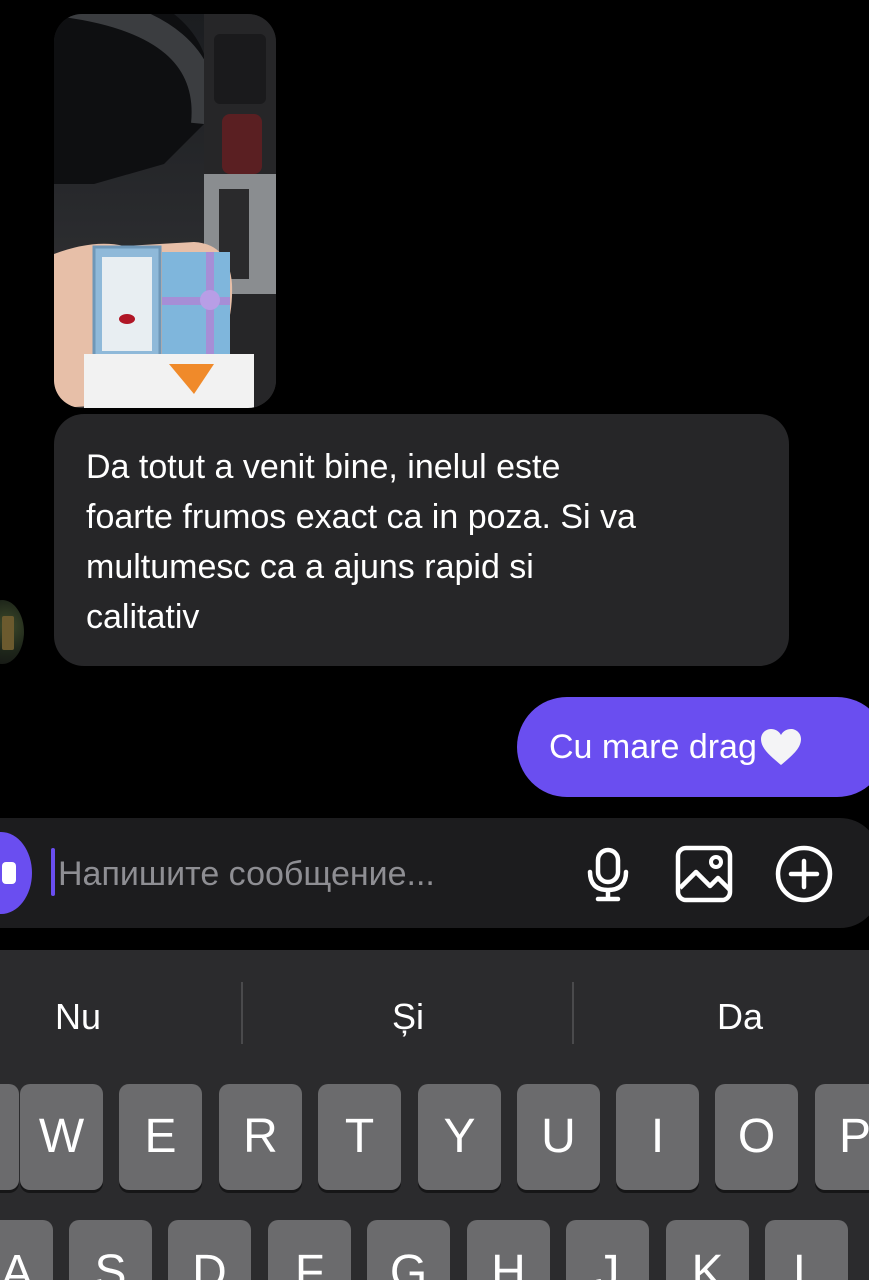  I want to click on microphone-icon, so click(608, 874).